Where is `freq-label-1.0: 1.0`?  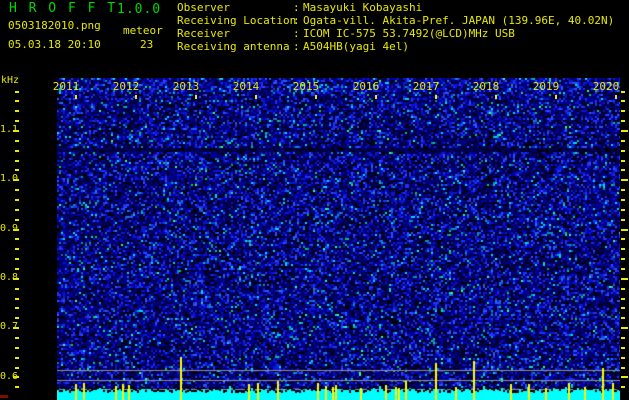 freq-label-1.0: 1.0 is located at coordinates (9, 178).